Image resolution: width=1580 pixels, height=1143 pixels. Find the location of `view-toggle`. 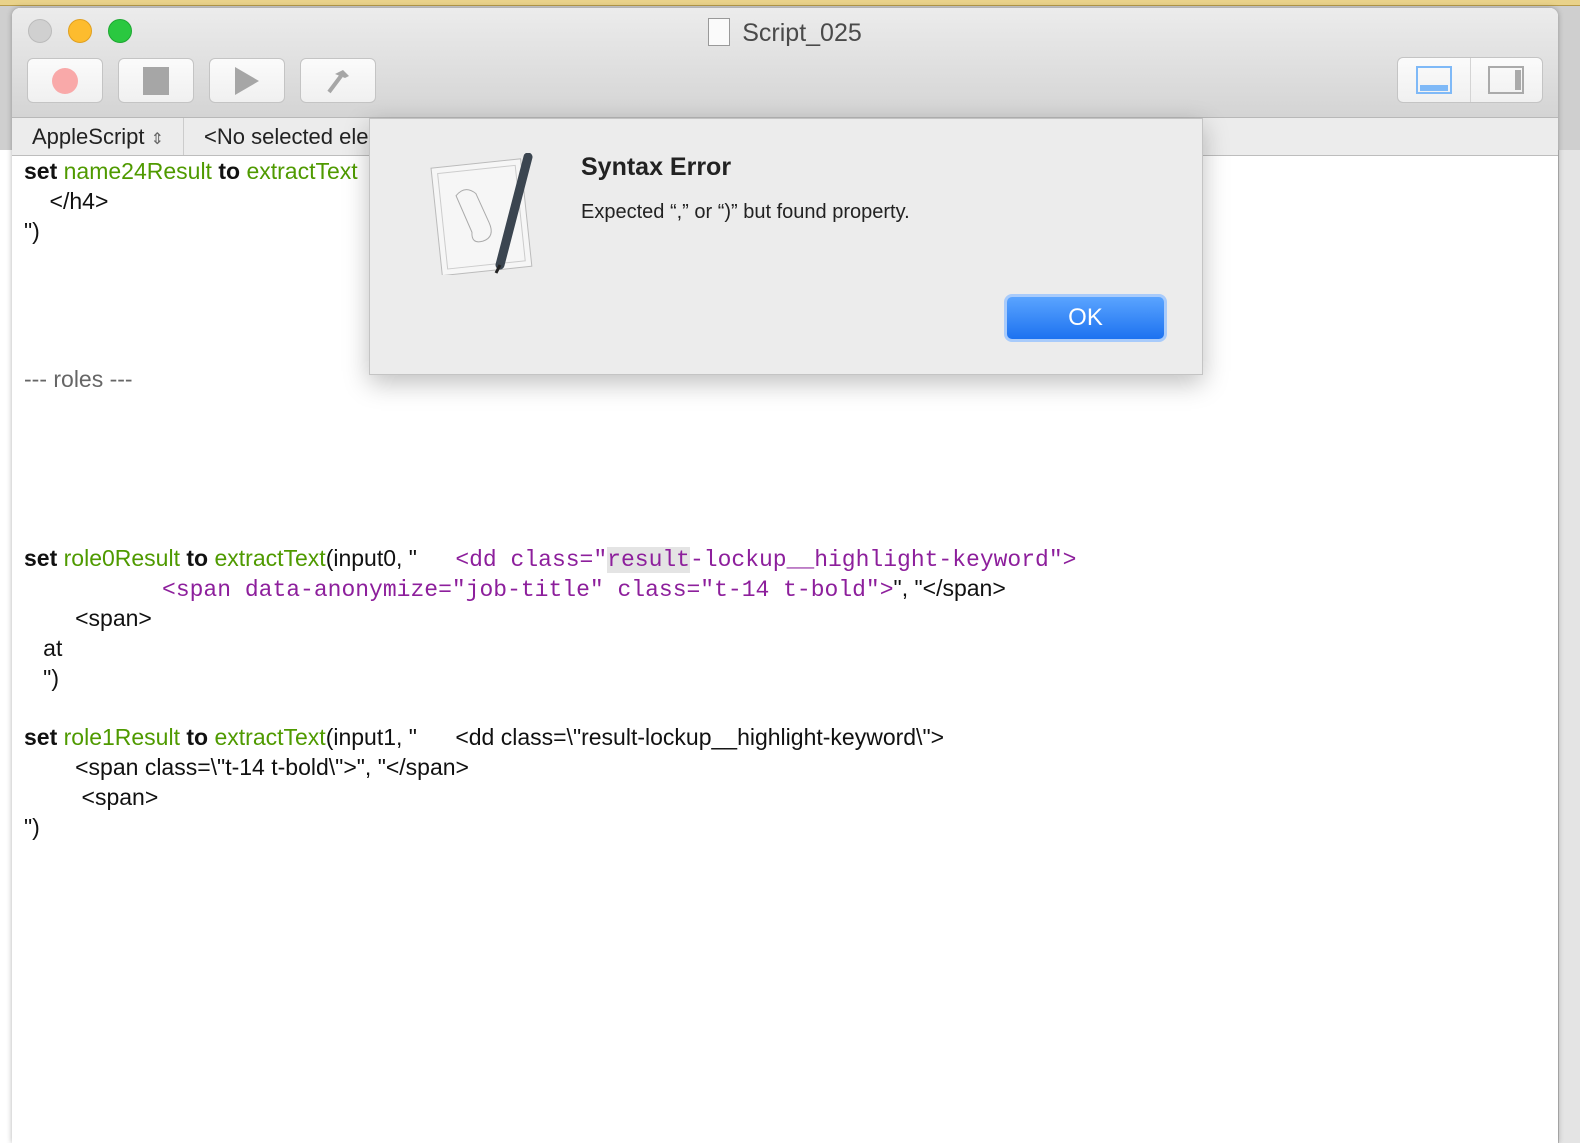

view-toggle is located at coordinates (1470, 80).